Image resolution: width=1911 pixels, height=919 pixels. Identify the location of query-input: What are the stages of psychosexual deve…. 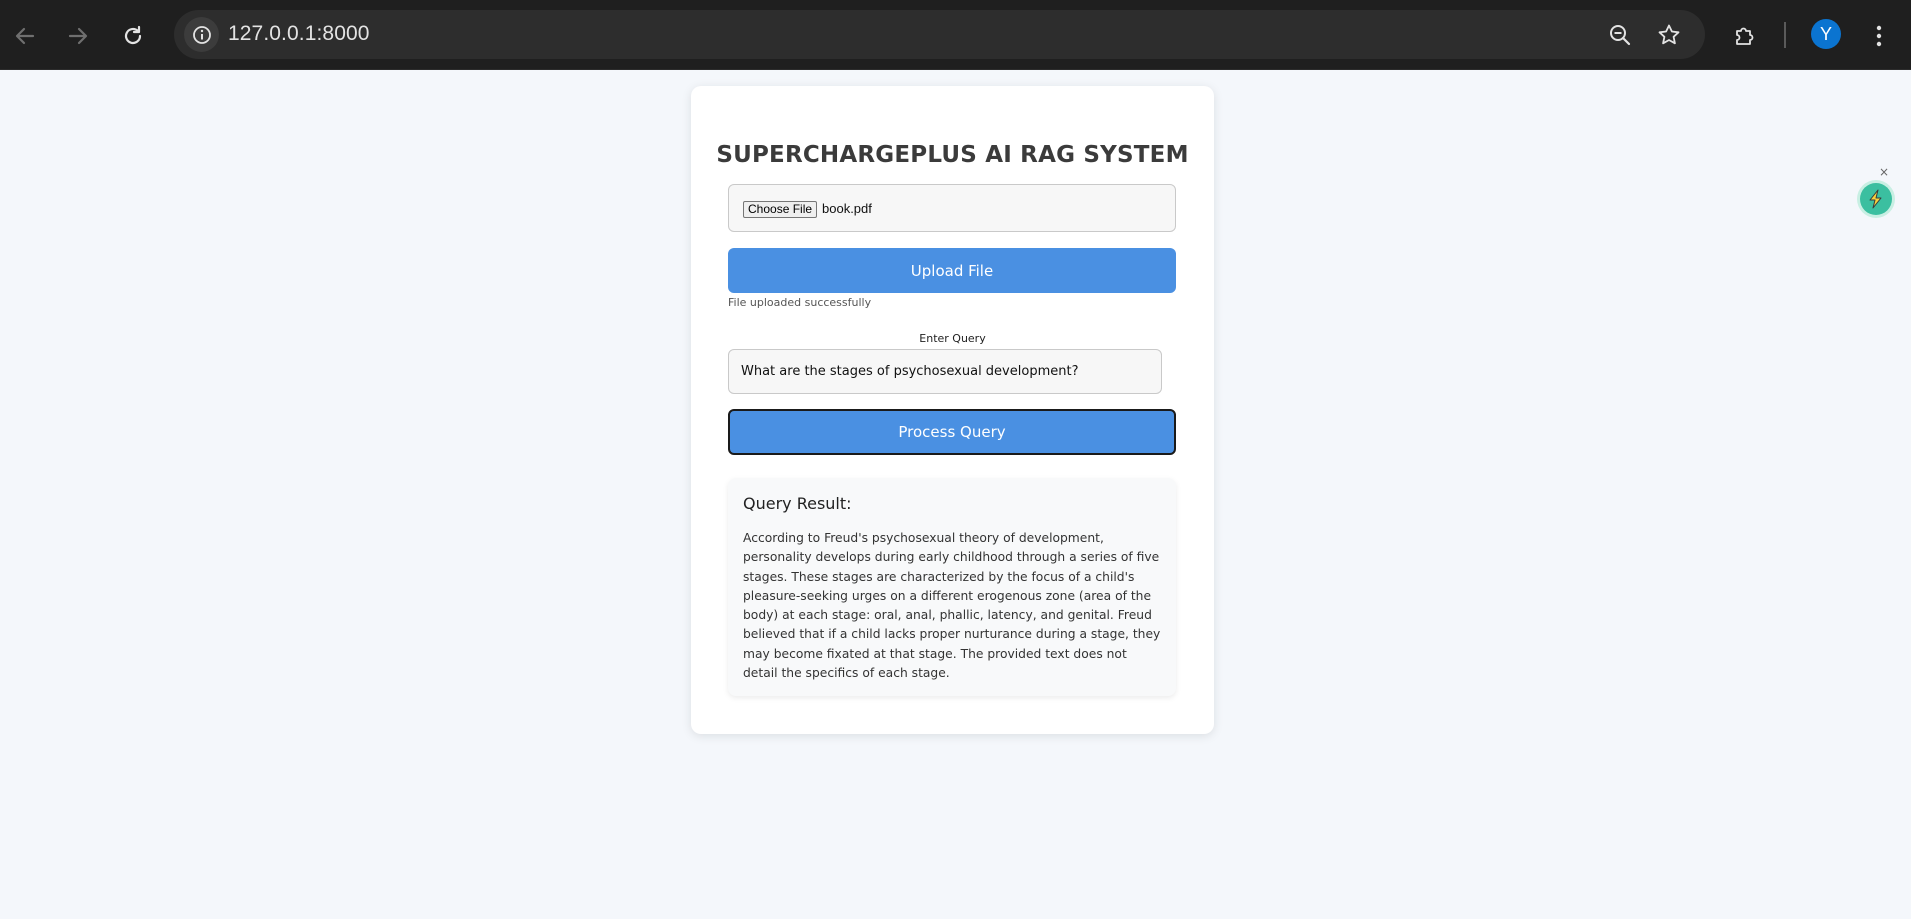
(945, 371).